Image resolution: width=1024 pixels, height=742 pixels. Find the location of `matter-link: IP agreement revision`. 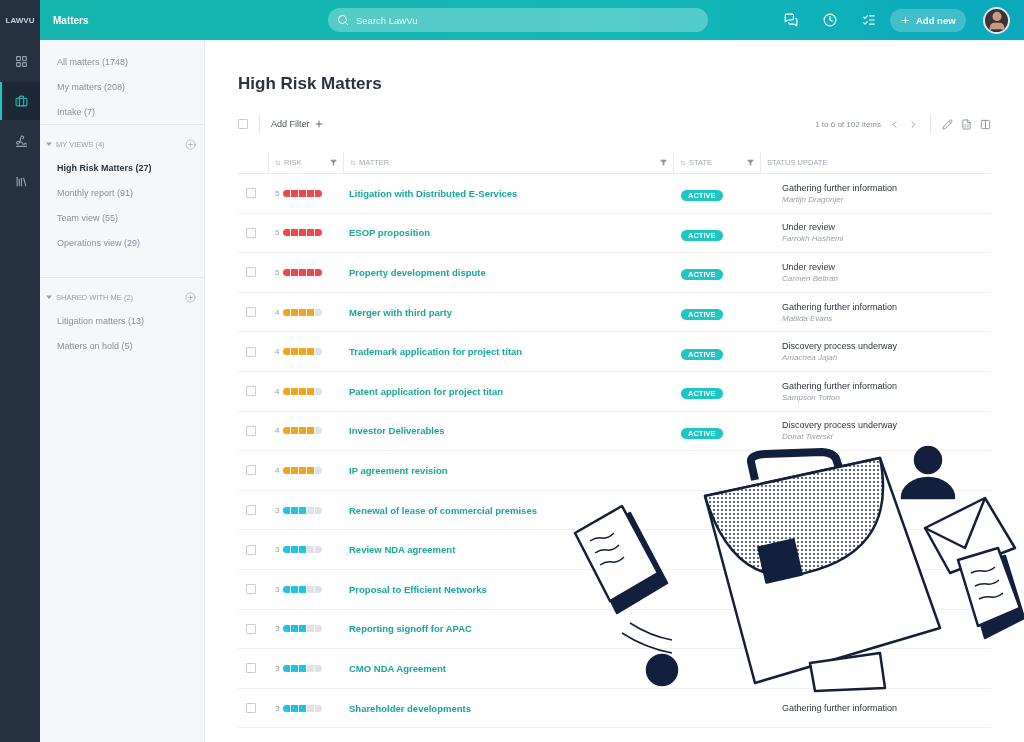

matter-link: IP agreement revision is located at coordinates (395, 470).